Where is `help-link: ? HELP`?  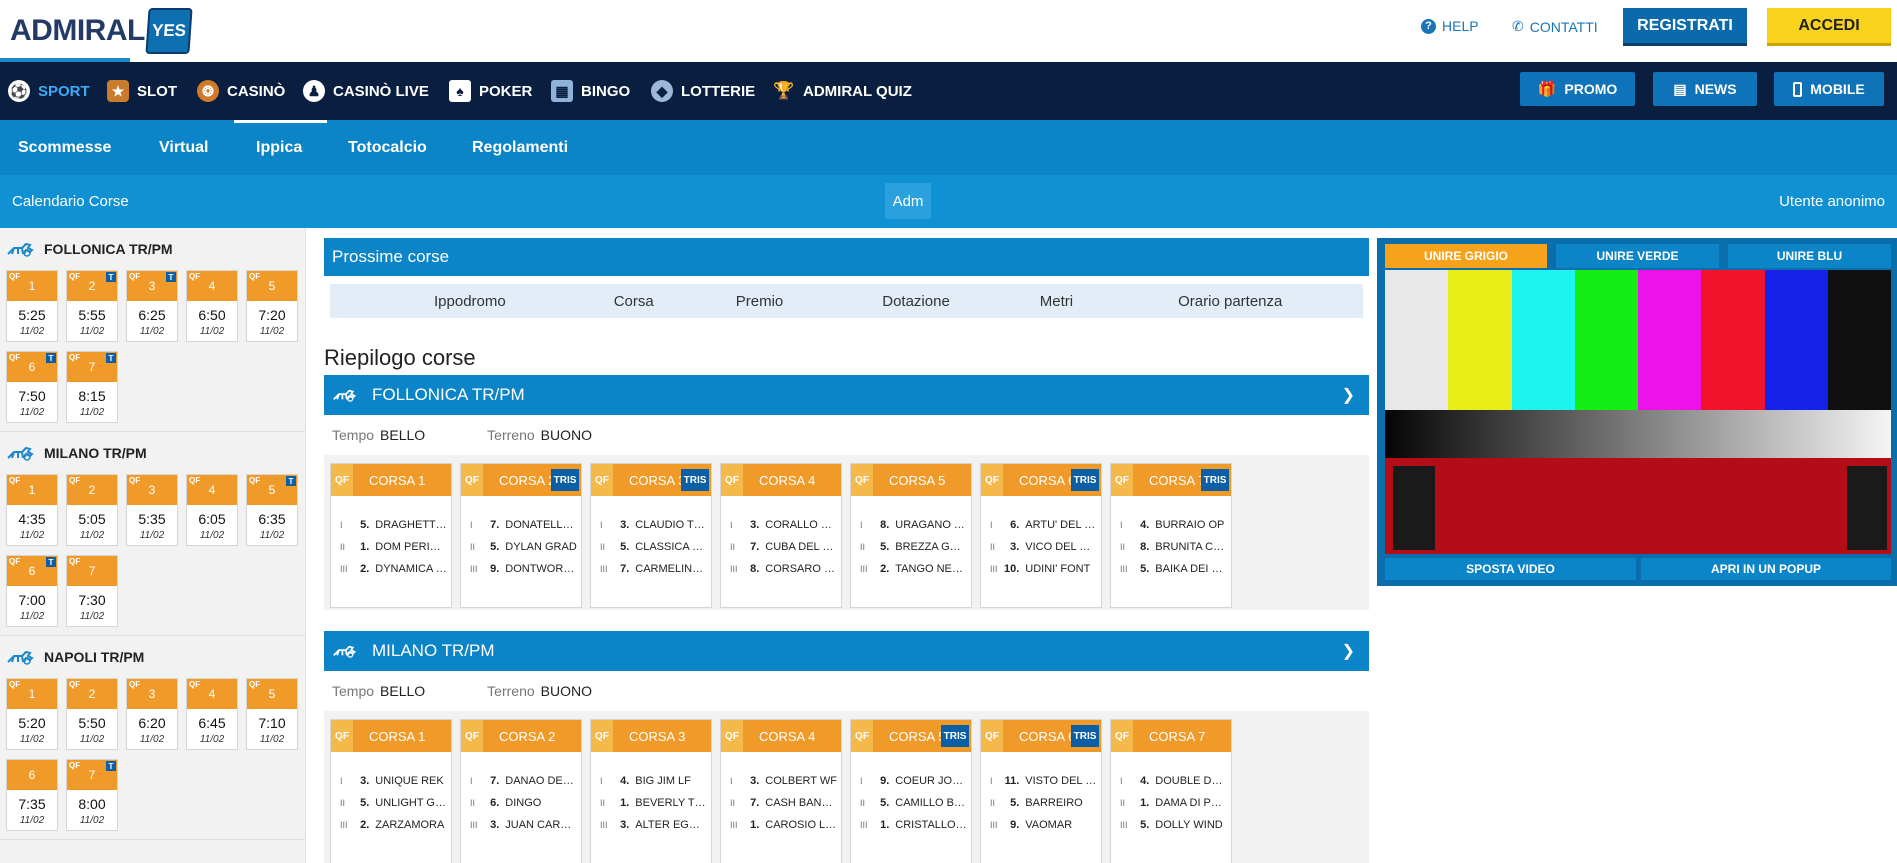 help-link: ? HELP is located at coordinates (1450, 26).